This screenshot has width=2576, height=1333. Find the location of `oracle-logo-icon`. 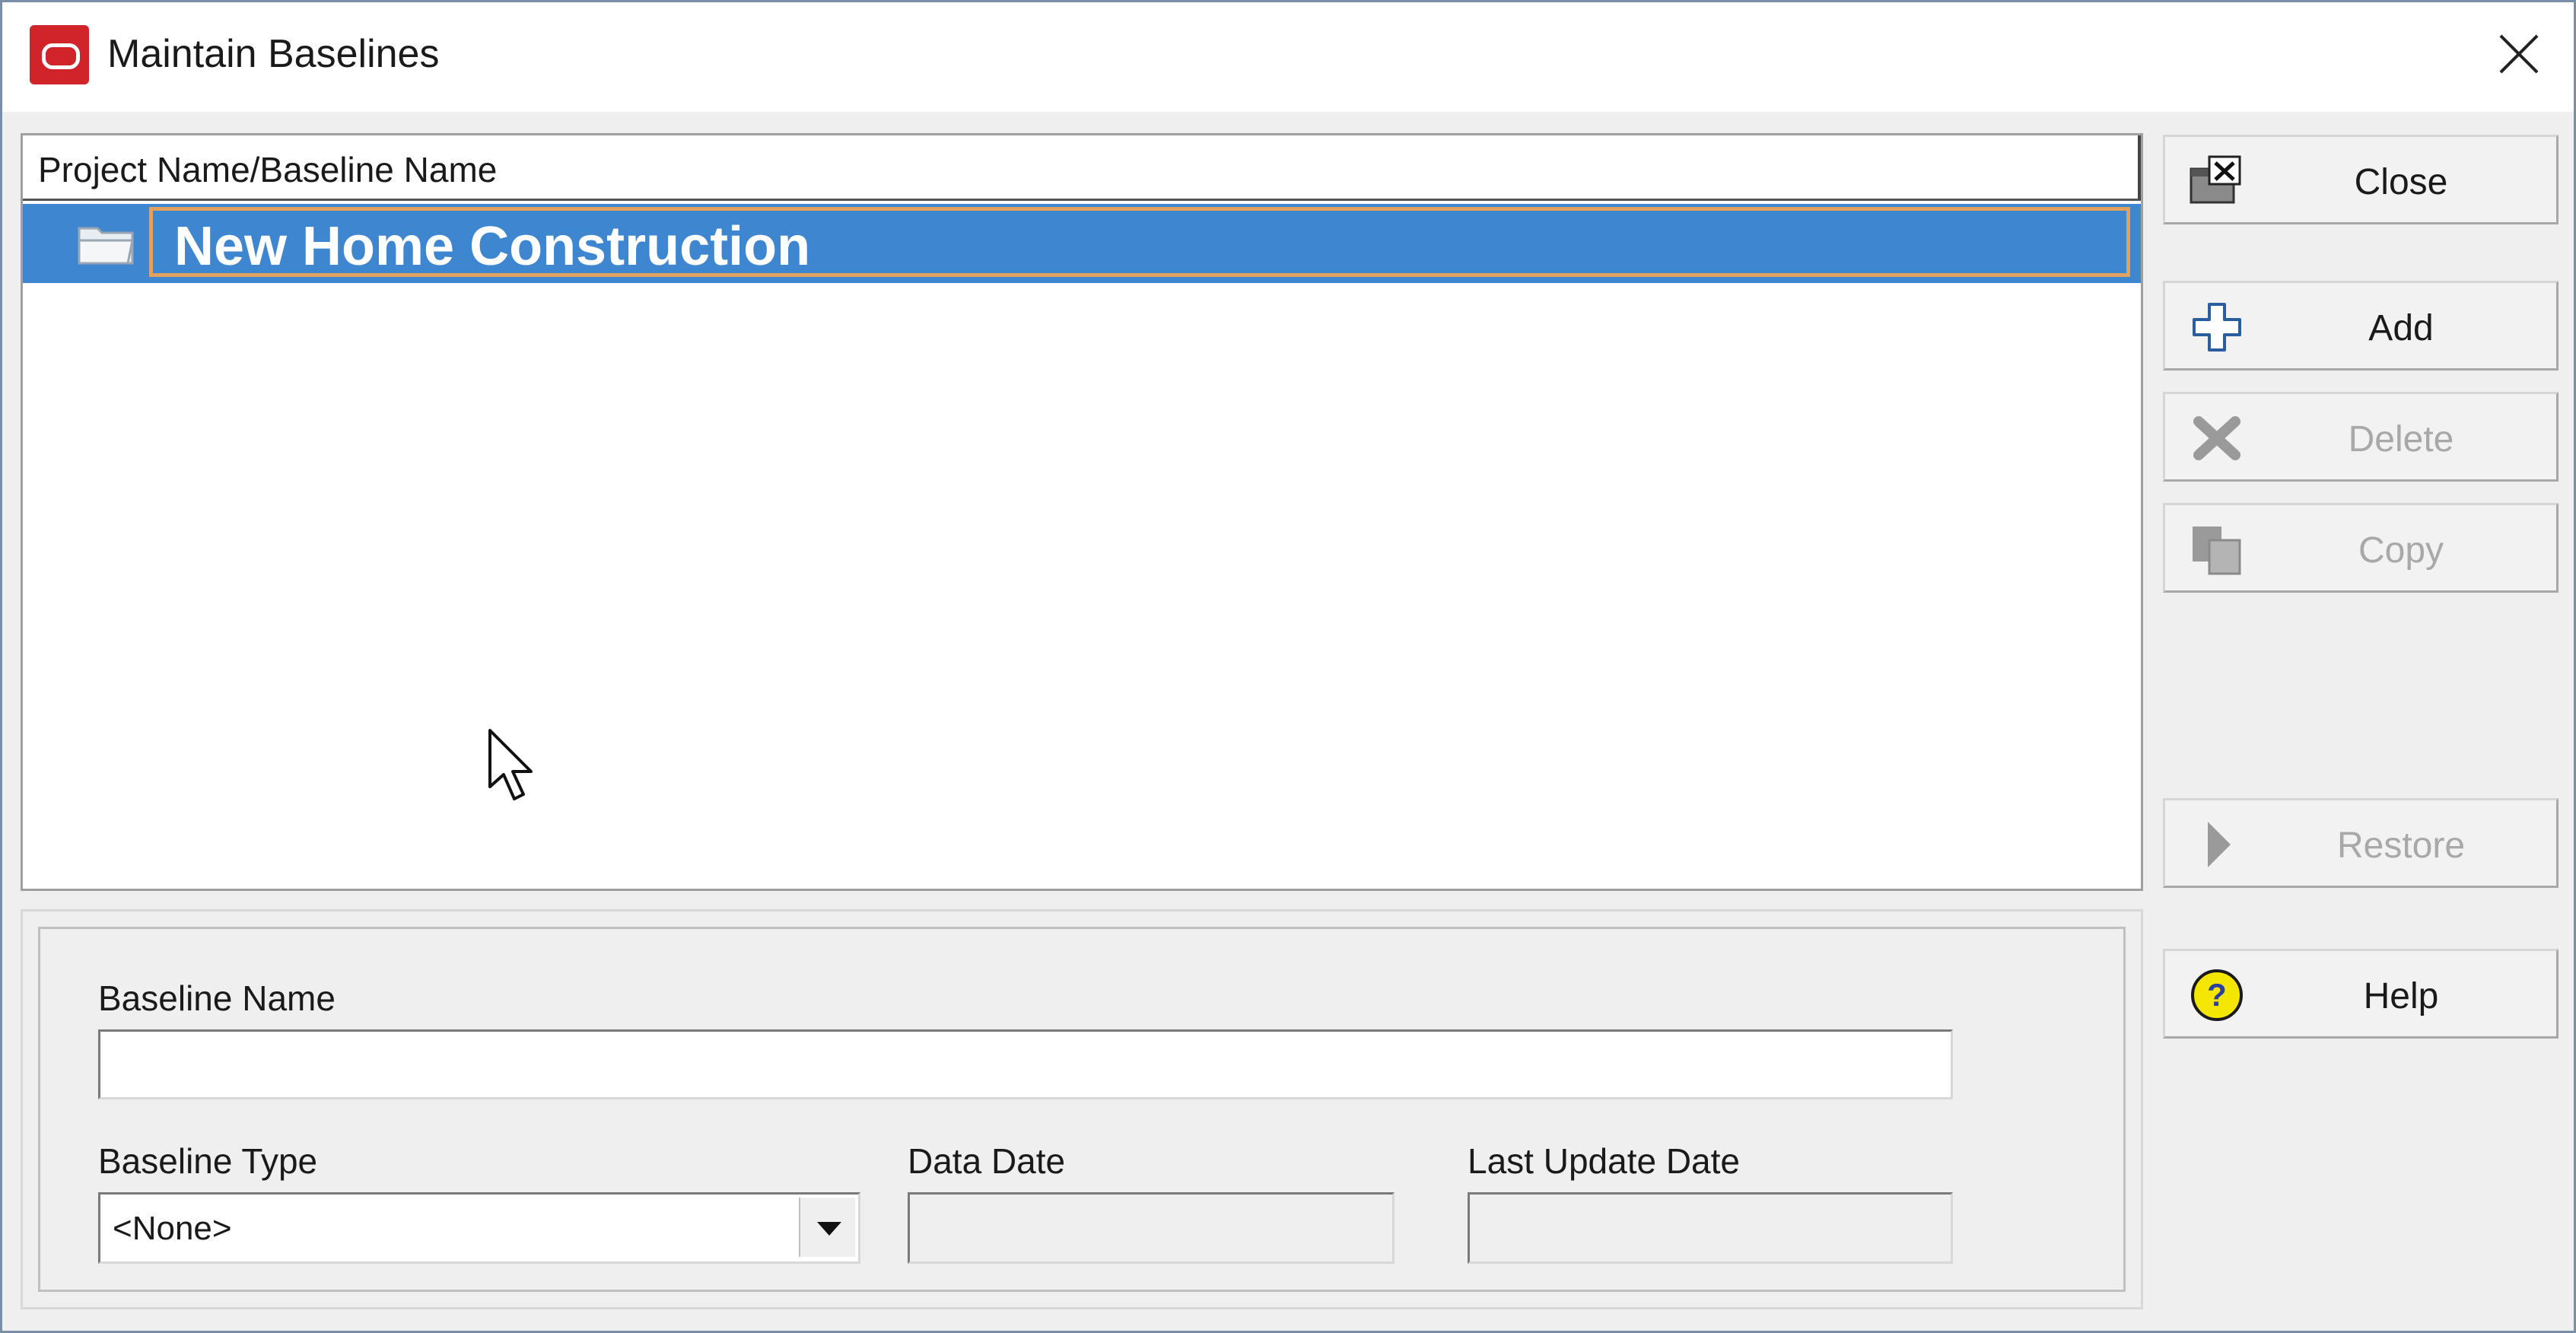

oracle-logo-icon is located at coordinates (59, 54).